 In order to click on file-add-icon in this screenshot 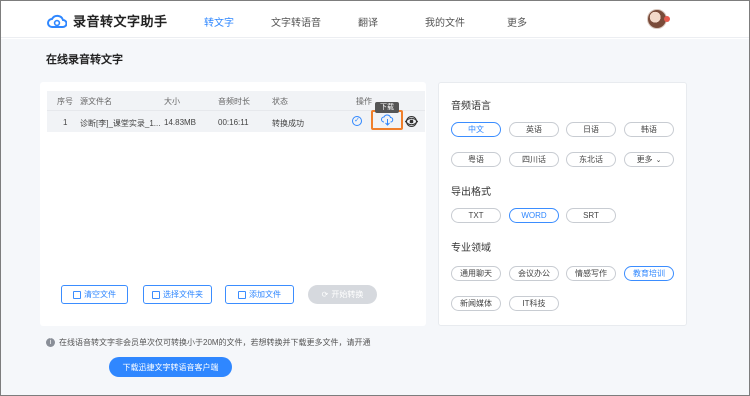, I will do `click(242, 294)`.